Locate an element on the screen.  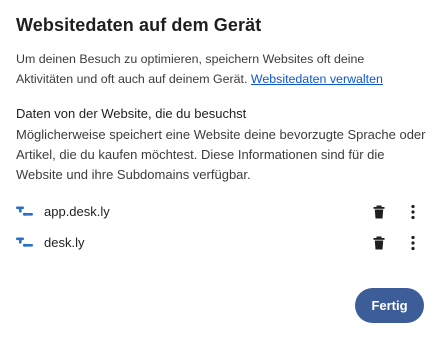
site-row: desk.ly is located at coordinates (220, 243).